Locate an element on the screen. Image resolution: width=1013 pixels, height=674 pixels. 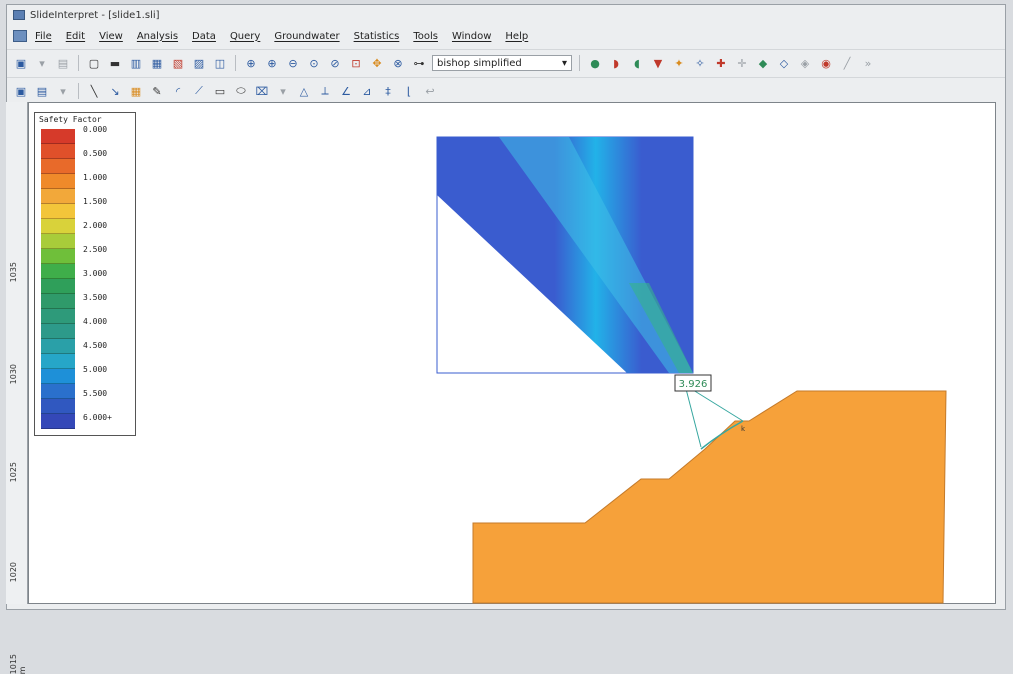
contours-icon: ✦ is located at coordinates (679, 63).